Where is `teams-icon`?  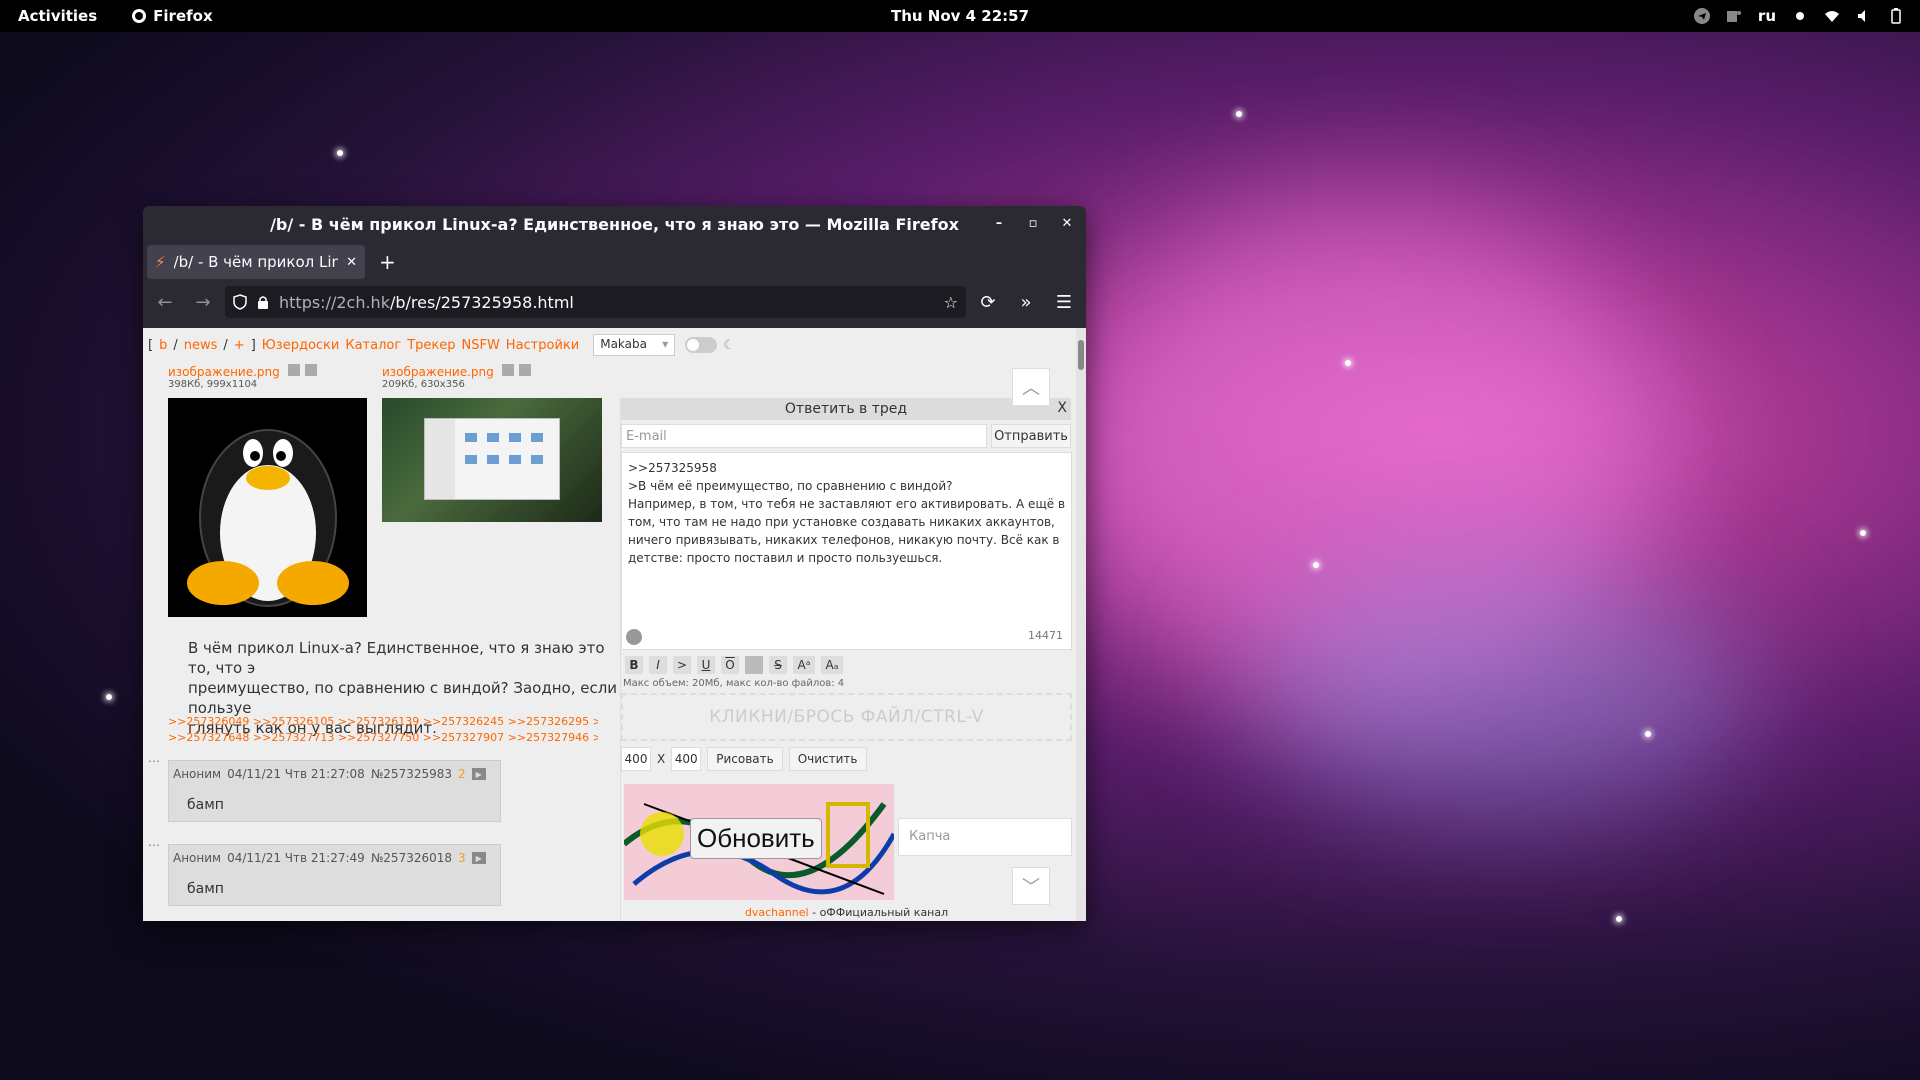
teams-icon is located at coordinates (1734, 16).